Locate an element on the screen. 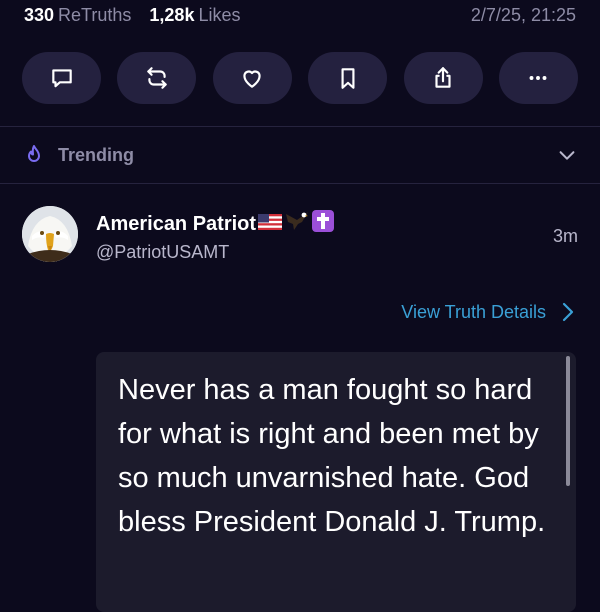 Image resolution: width=600 pixels, height=612 pixels. scrollbar is located at coordinates (568, 421).